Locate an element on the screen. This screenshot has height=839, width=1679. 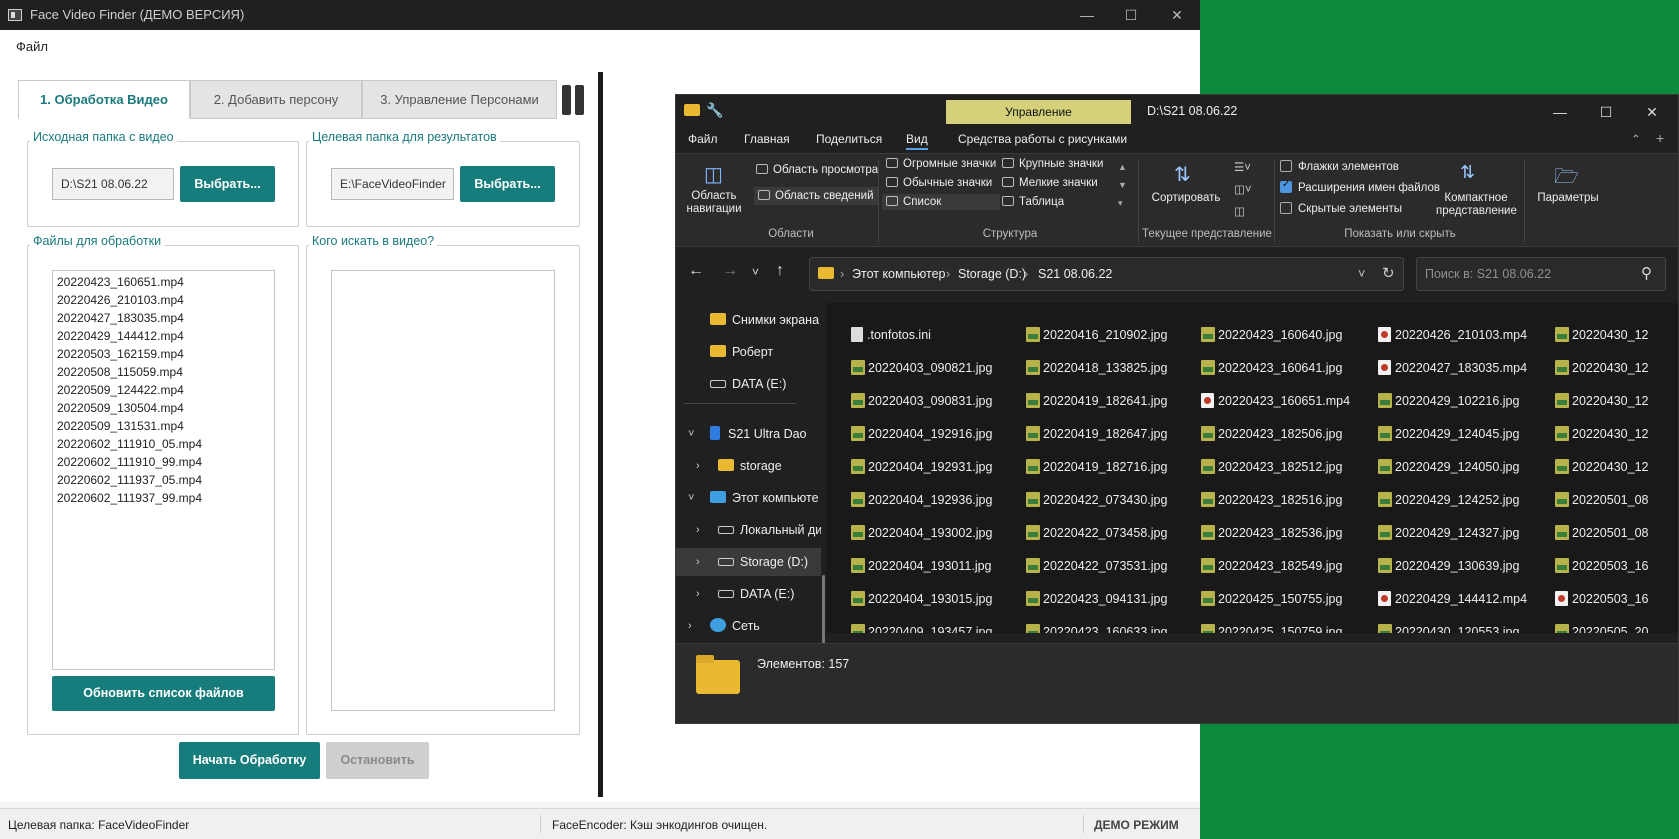
panel-splitter is located at coordinates (600, 434).